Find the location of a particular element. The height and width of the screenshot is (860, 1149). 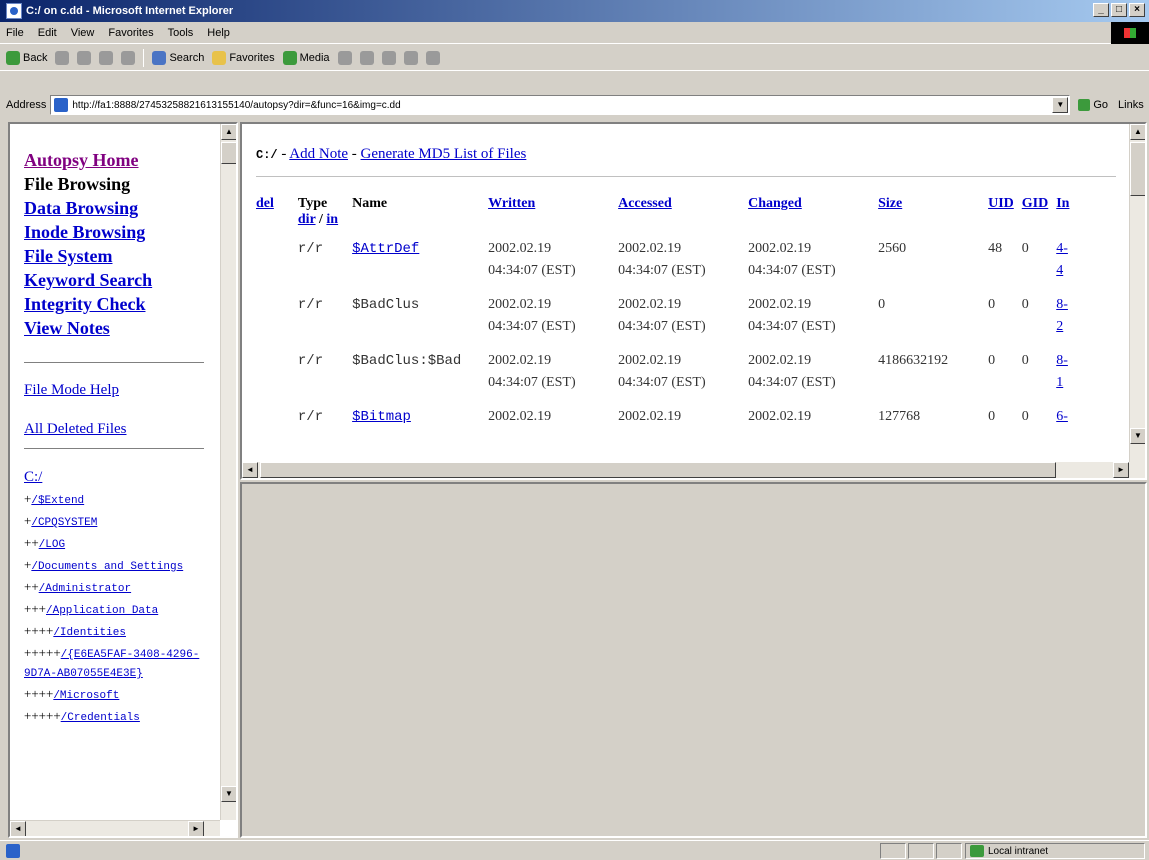

tree-item: ++++/Microsoft is located at coordinates (114, 695).